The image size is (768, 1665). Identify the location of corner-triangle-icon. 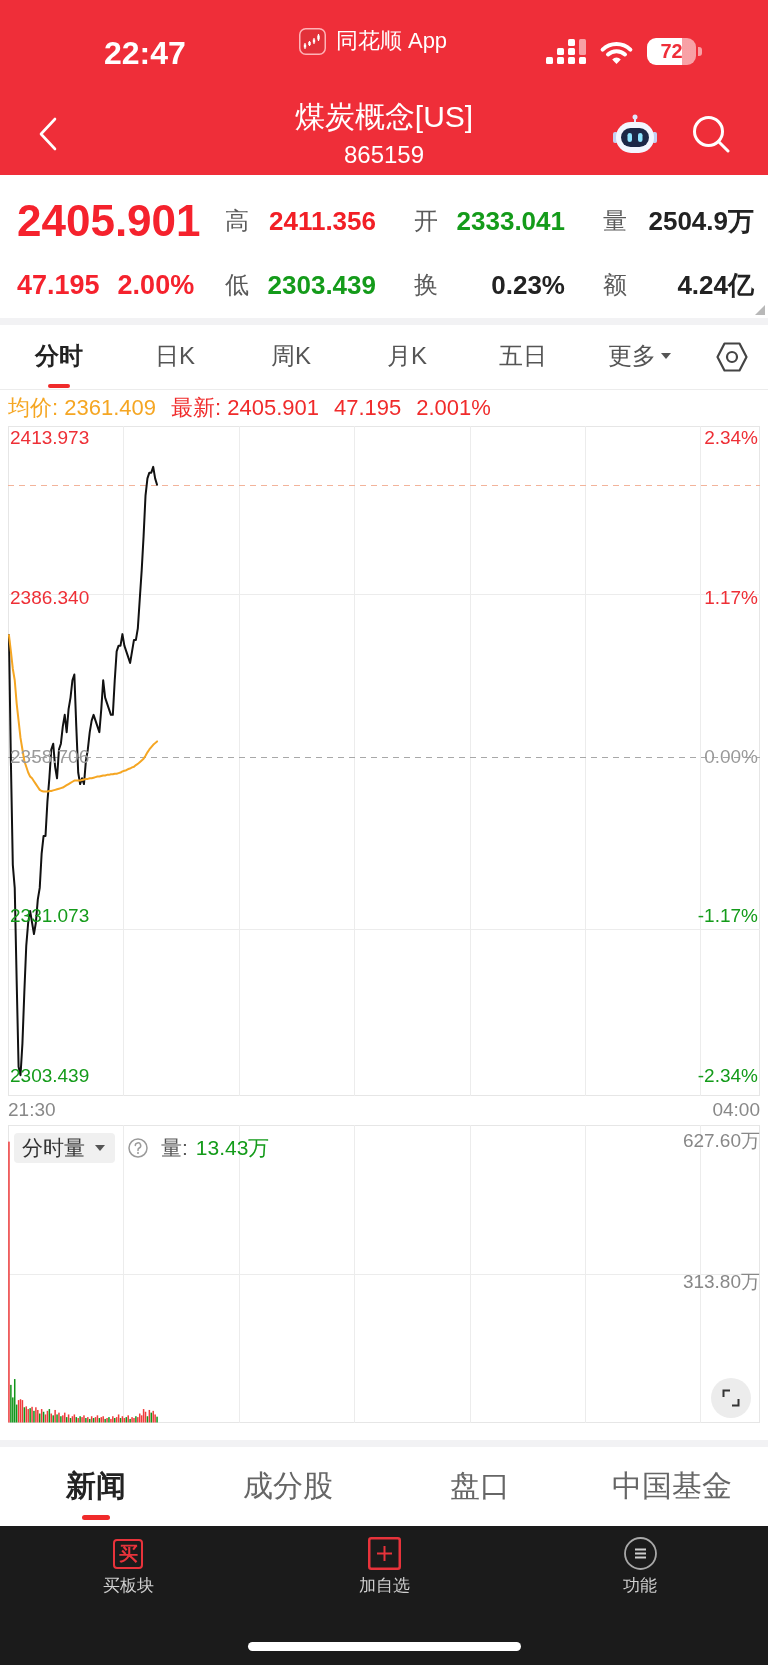
(760, 310).